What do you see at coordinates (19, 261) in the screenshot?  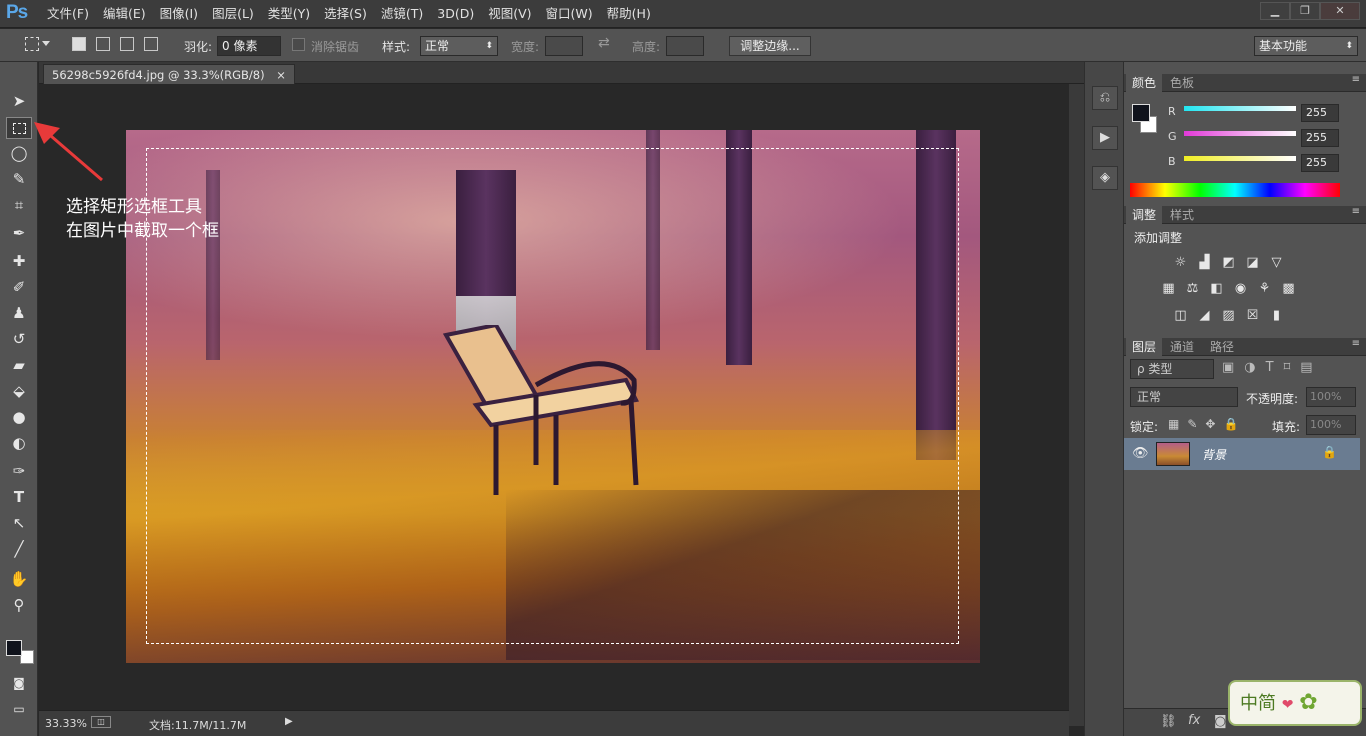 I see `healing-brush-tool-icon: ✚` at bounding box center [19, 261].